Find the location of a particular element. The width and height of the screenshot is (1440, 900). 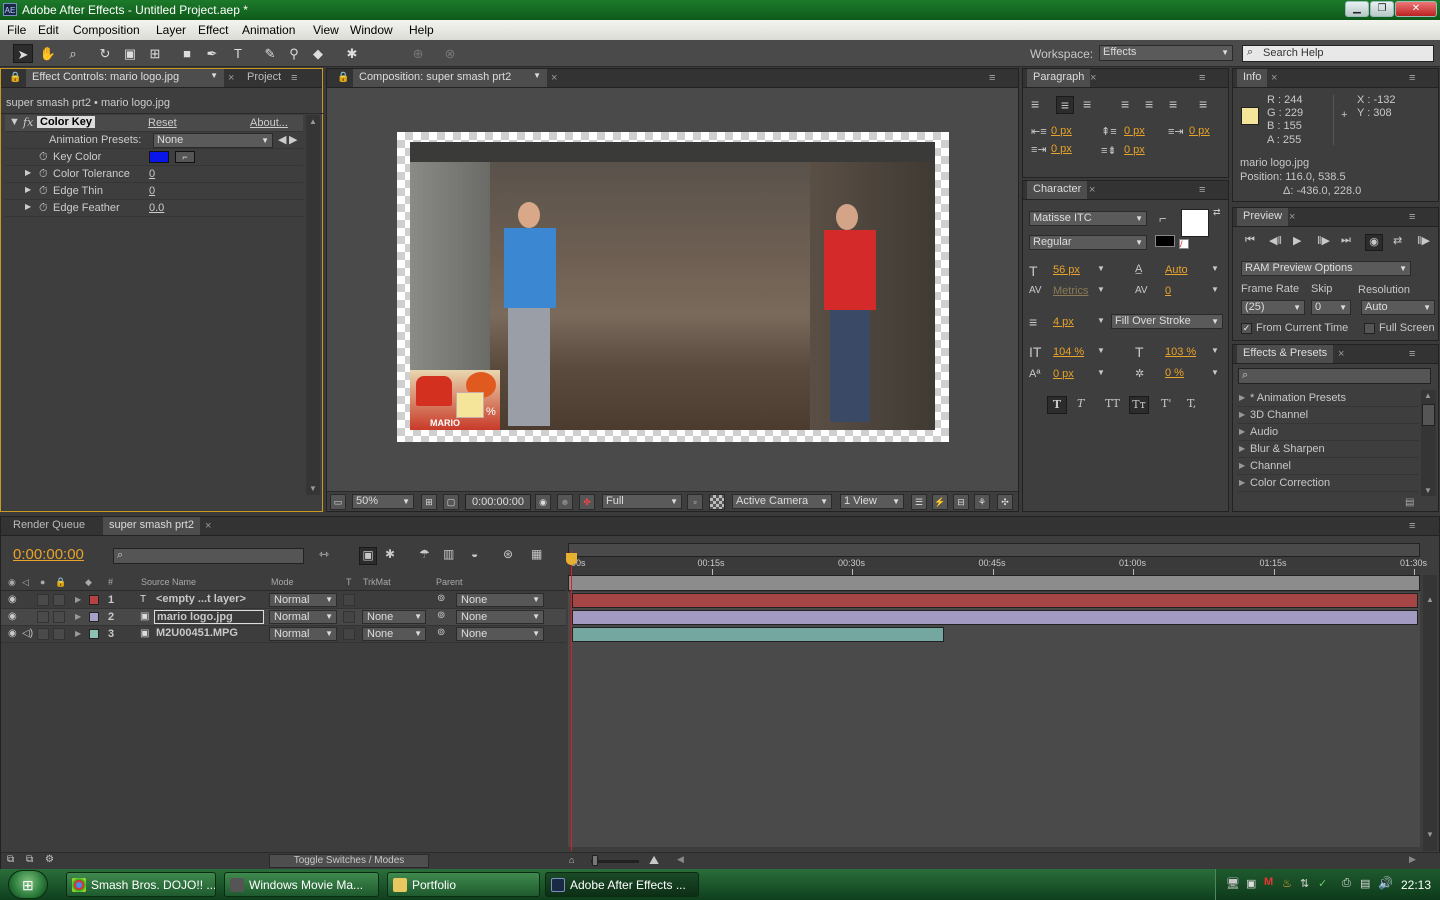

ram-preview-icon: ‖▶ is located at coordinates (1423, 240).